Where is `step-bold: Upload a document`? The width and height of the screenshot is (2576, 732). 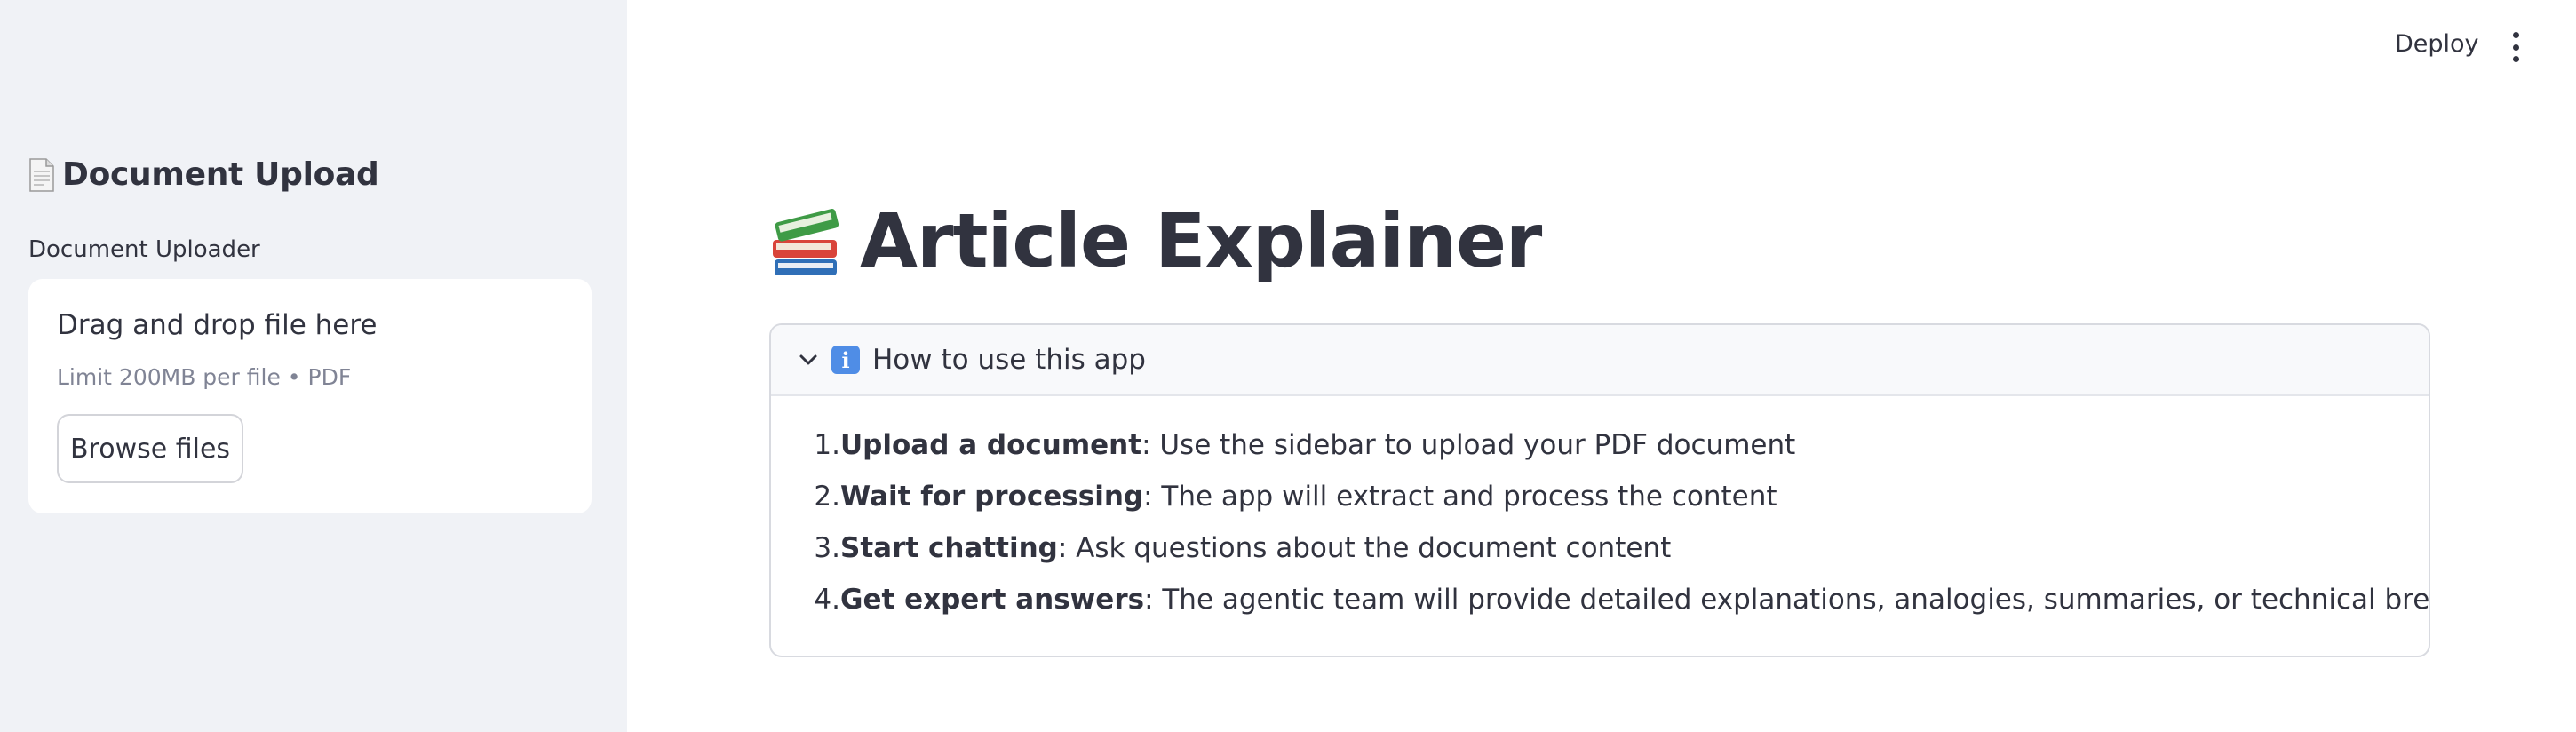 step-bold: Upload a document is located at coordinates (991, 445).